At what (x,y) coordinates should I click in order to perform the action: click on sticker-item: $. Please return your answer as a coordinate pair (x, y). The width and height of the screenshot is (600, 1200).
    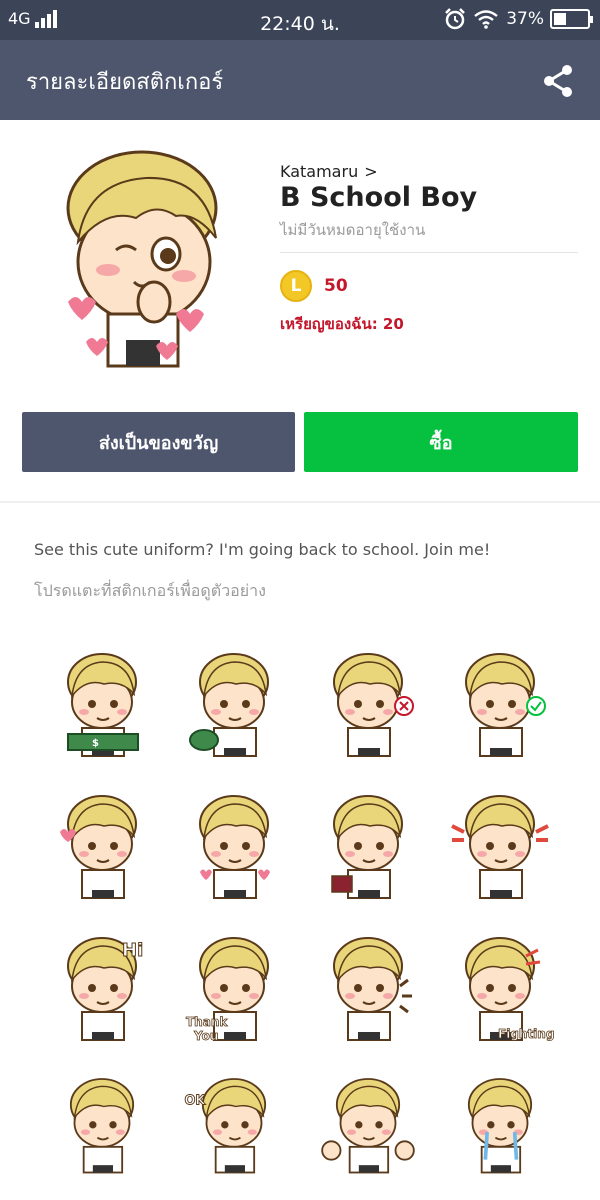
    Looking at the image, I should click on (102, 702).